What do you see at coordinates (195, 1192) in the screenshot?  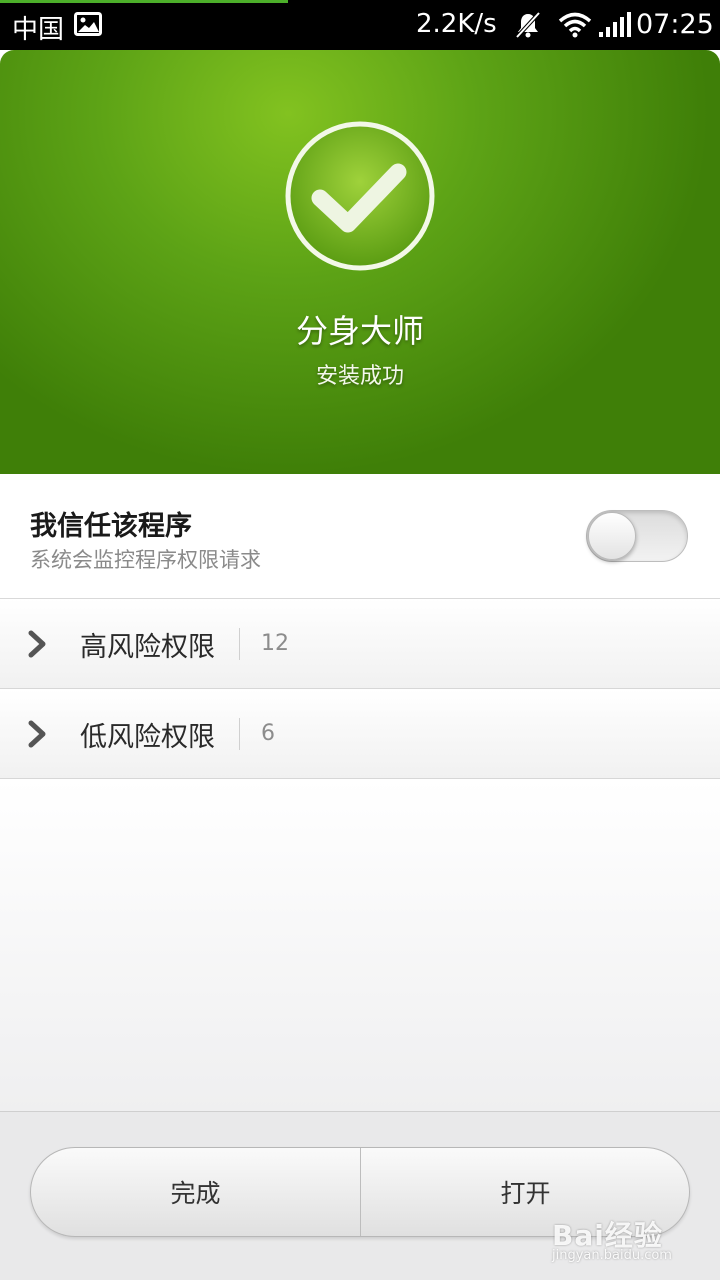 I see `done-button: 完成` at bounding box center [195, 1192].